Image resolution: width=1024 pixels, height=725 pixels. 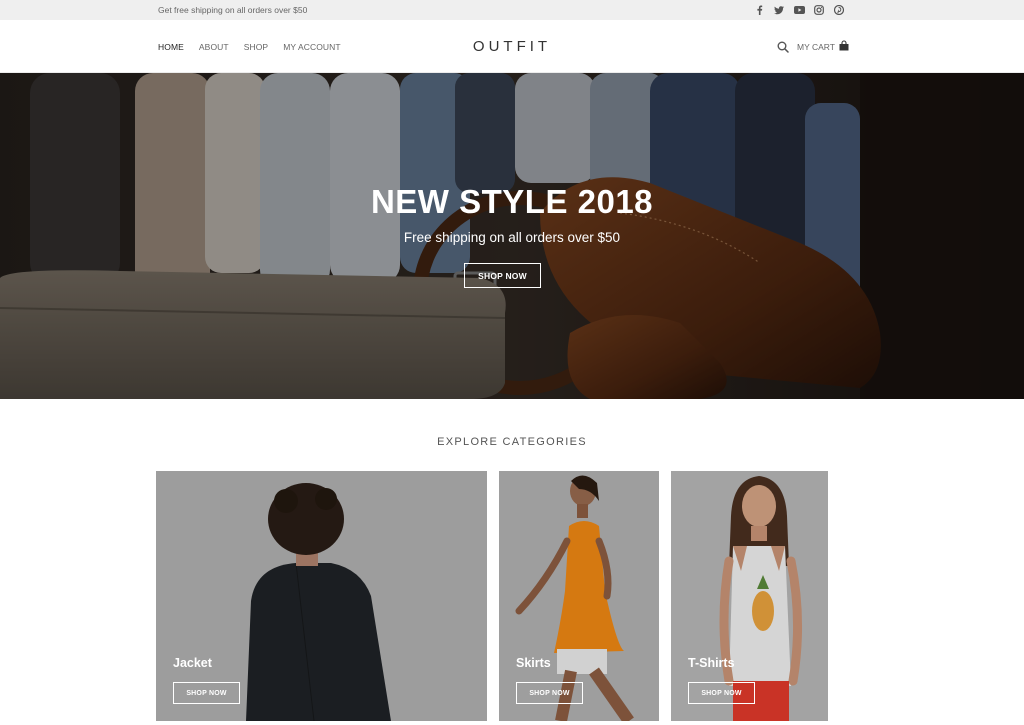 I want to click on cart-label: MY CART, so click(x=816, y=46).